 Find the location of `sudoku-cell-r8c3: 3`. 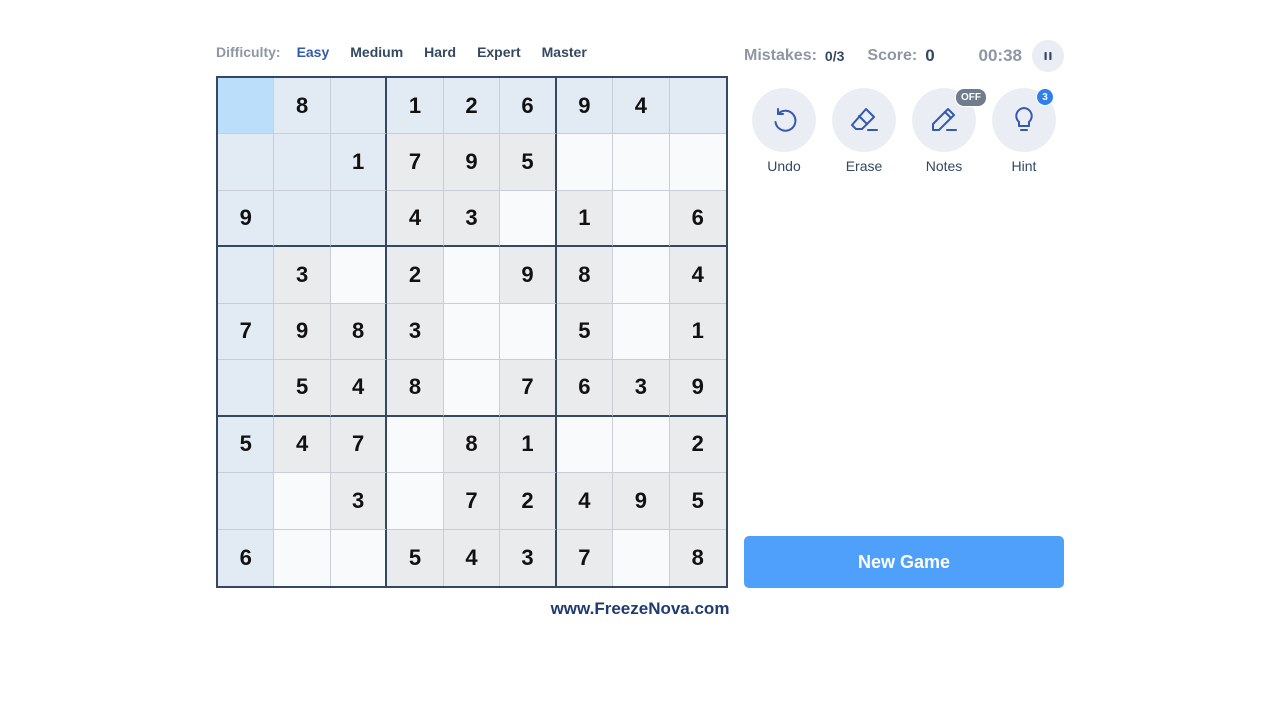

sudoku-cell-r8c3: 3 is located at coordinates (359, 501).